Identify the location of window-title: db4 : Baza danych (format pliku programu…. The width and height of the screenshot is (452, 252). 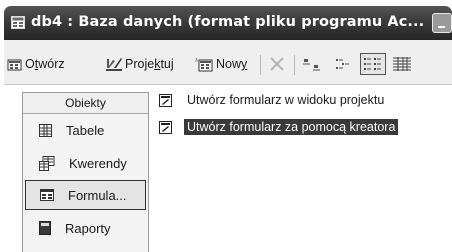
(228, 22).